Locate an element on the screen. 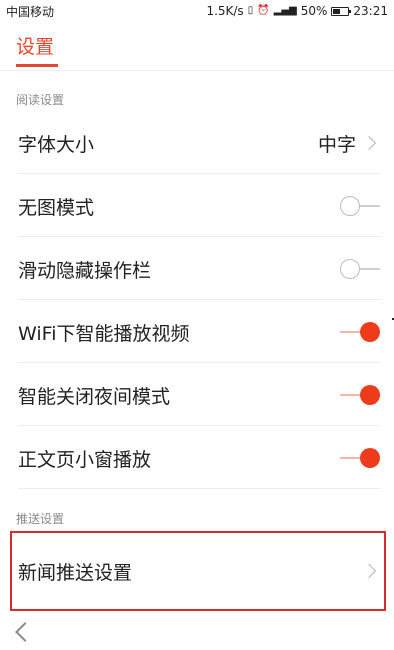 The image size is (394, 650). alarm-icon: ⏰ is located at coordinates (263, 10).